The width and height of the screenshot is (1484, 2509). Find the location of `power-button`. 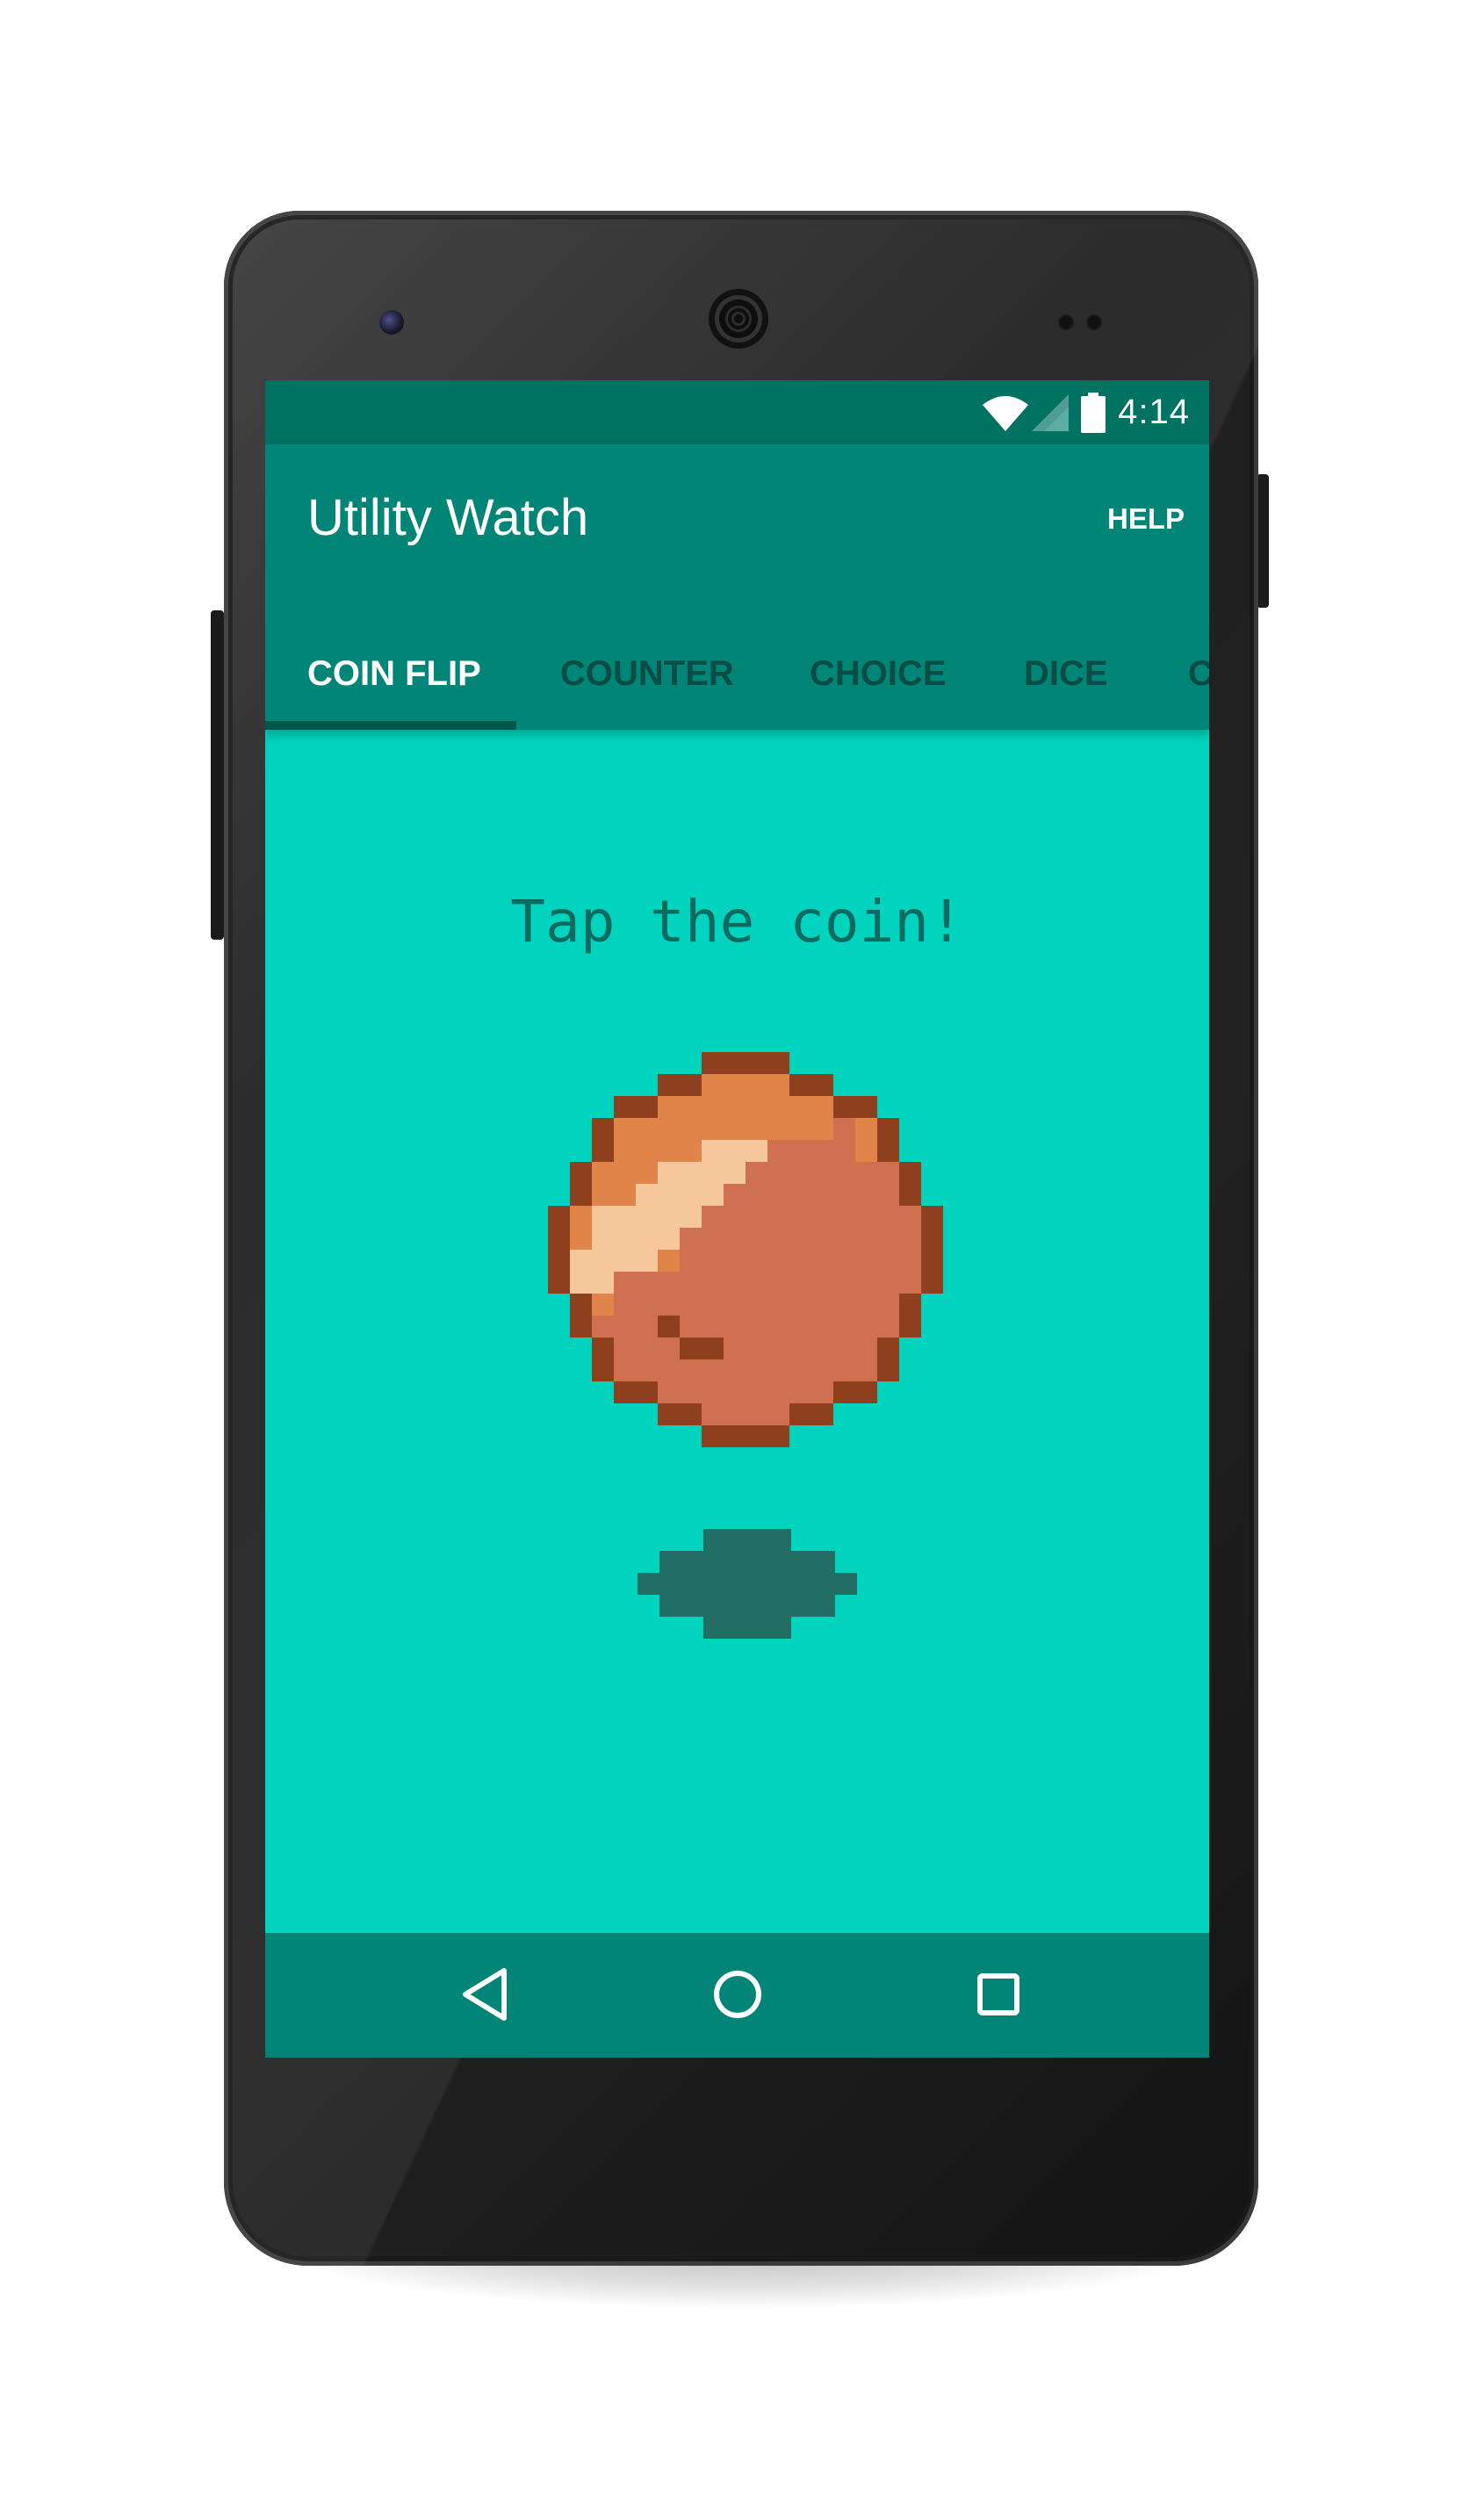

power-button is located at coordinates (1263, 541).